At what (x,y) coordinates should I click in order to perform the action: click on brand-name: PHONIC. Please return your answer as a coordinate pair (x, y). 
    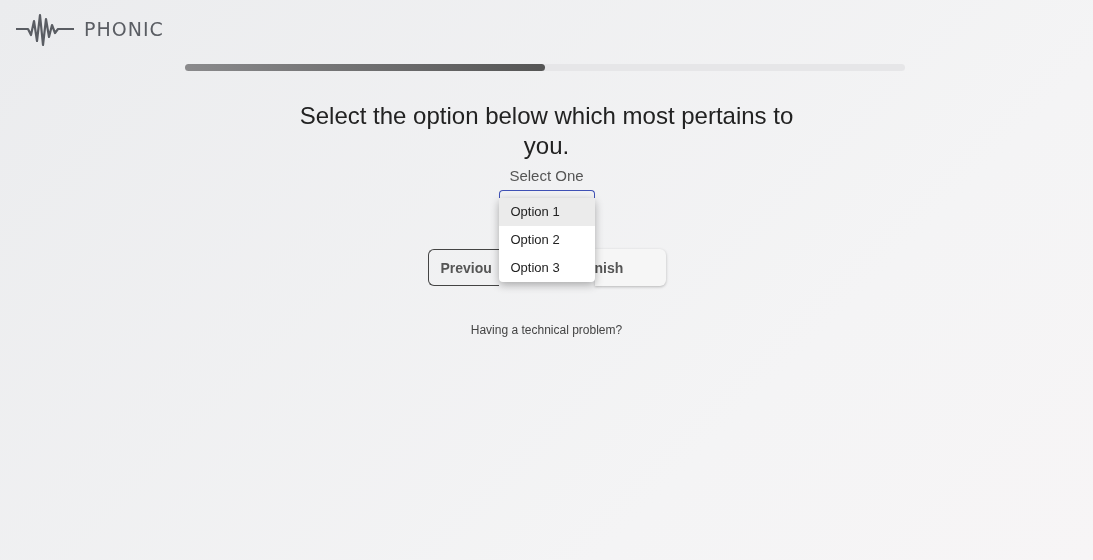
    Looking at the image, I should click on (124, 29).